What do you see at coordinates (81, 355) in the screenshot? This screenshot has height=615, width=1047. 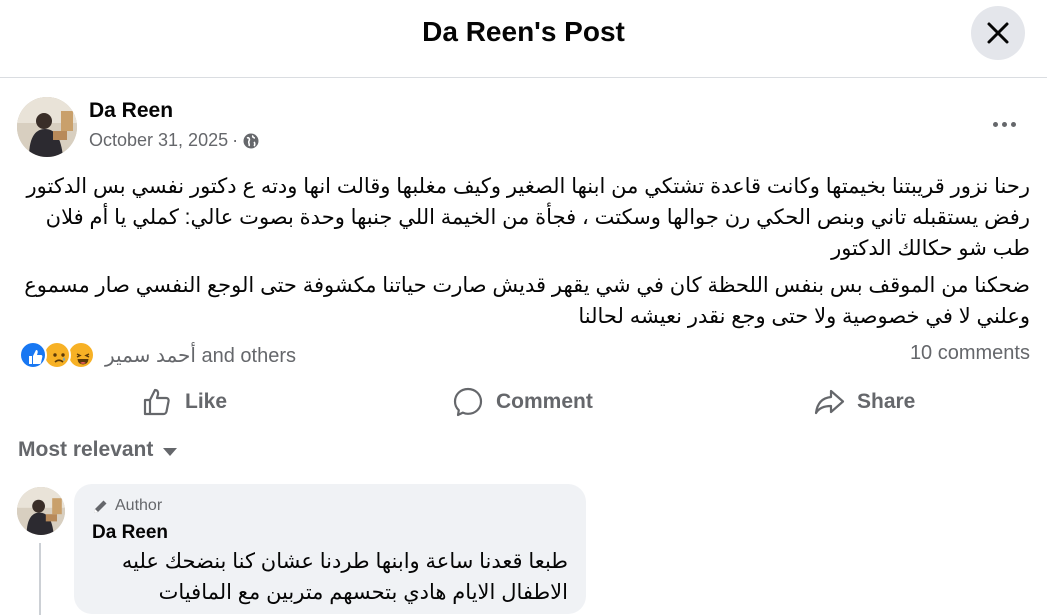 I see `haha-reaction-icon` at bounding box center [81, 355].